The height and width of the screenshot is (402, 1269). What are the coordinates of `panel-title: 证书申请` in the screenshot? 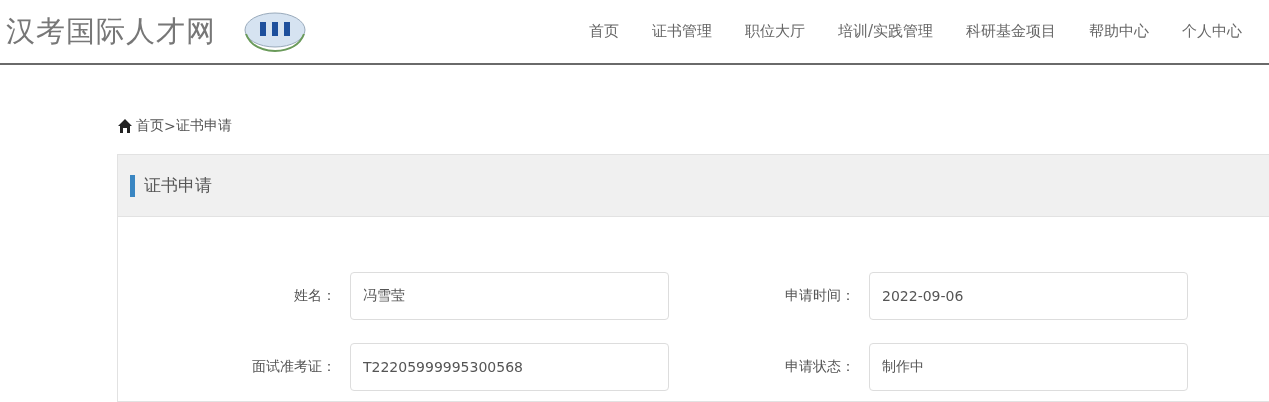 It's located at (178, 185).